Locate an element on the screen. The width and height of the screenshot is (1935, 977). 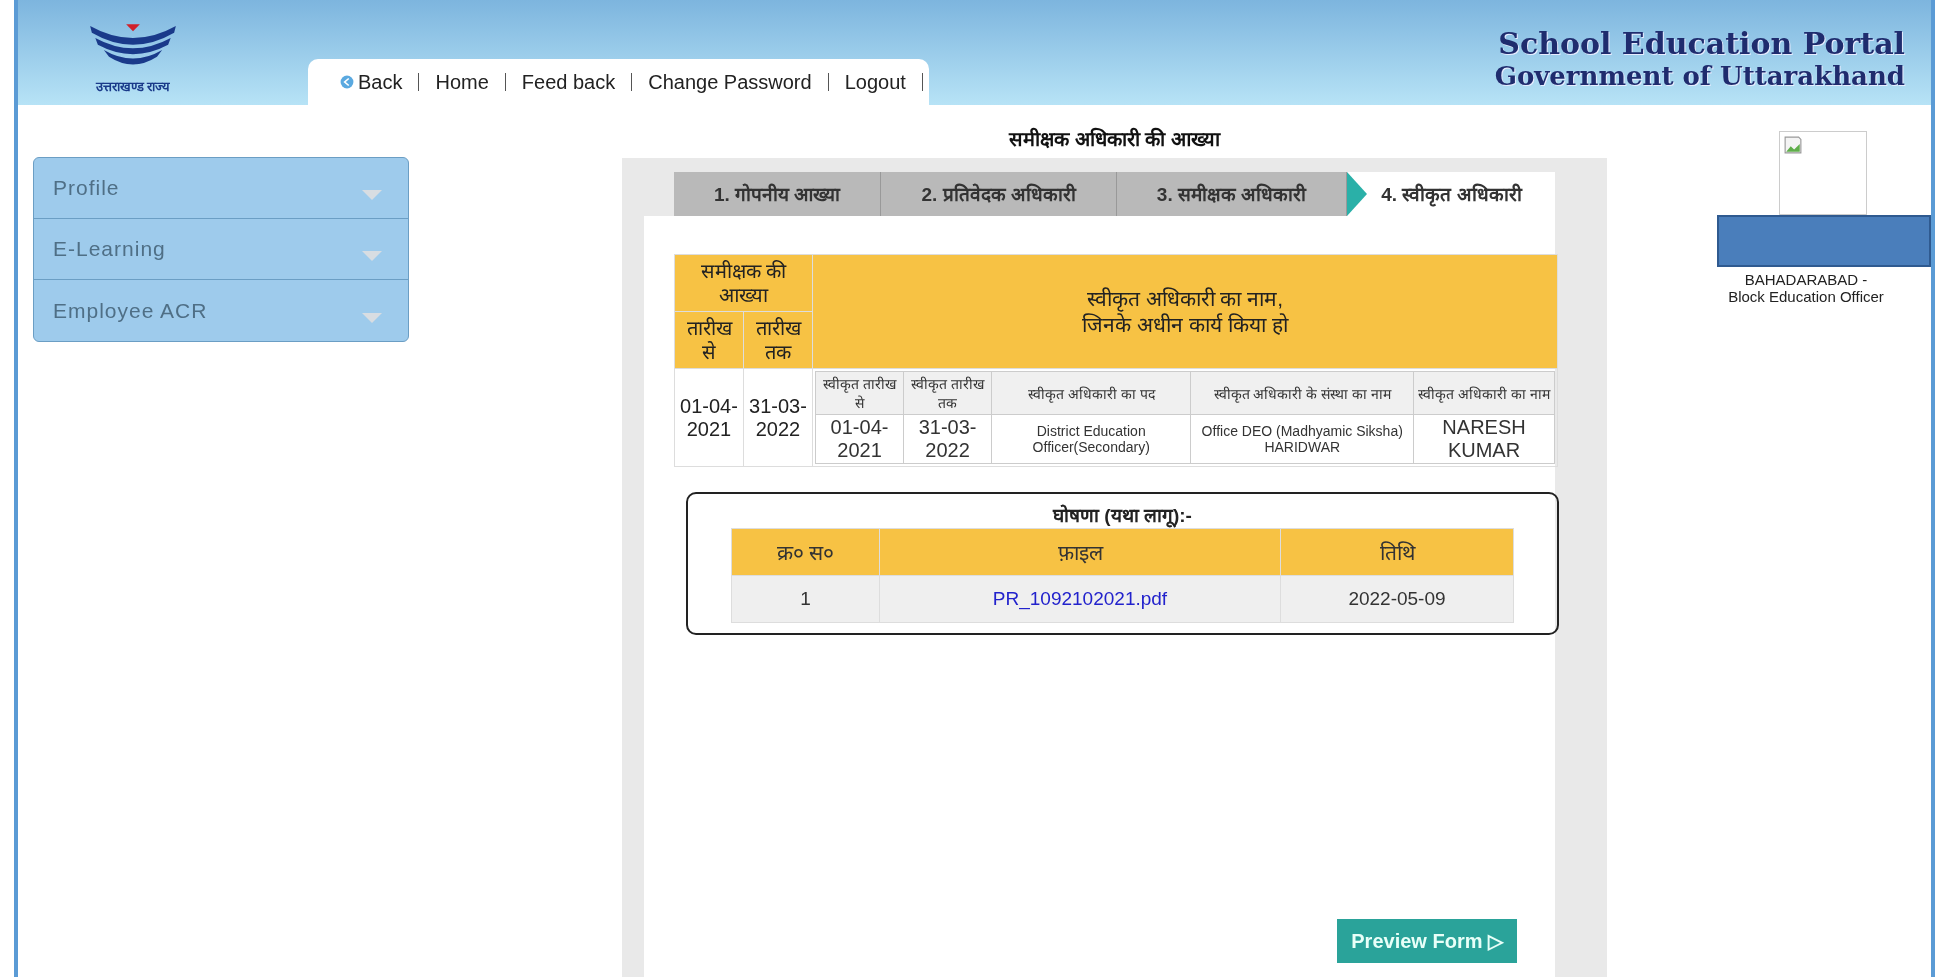
column-header: स्वीकृत तारीख तक is located at coordinates (947, 393).